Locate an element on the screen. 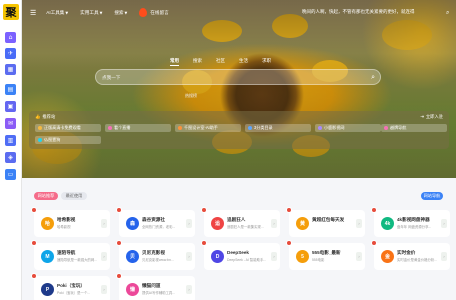 The image size is (456, 300). site-card: D DeepSeek DeepSeek - AI 智能助手... › is located at coordinates (240, 255).